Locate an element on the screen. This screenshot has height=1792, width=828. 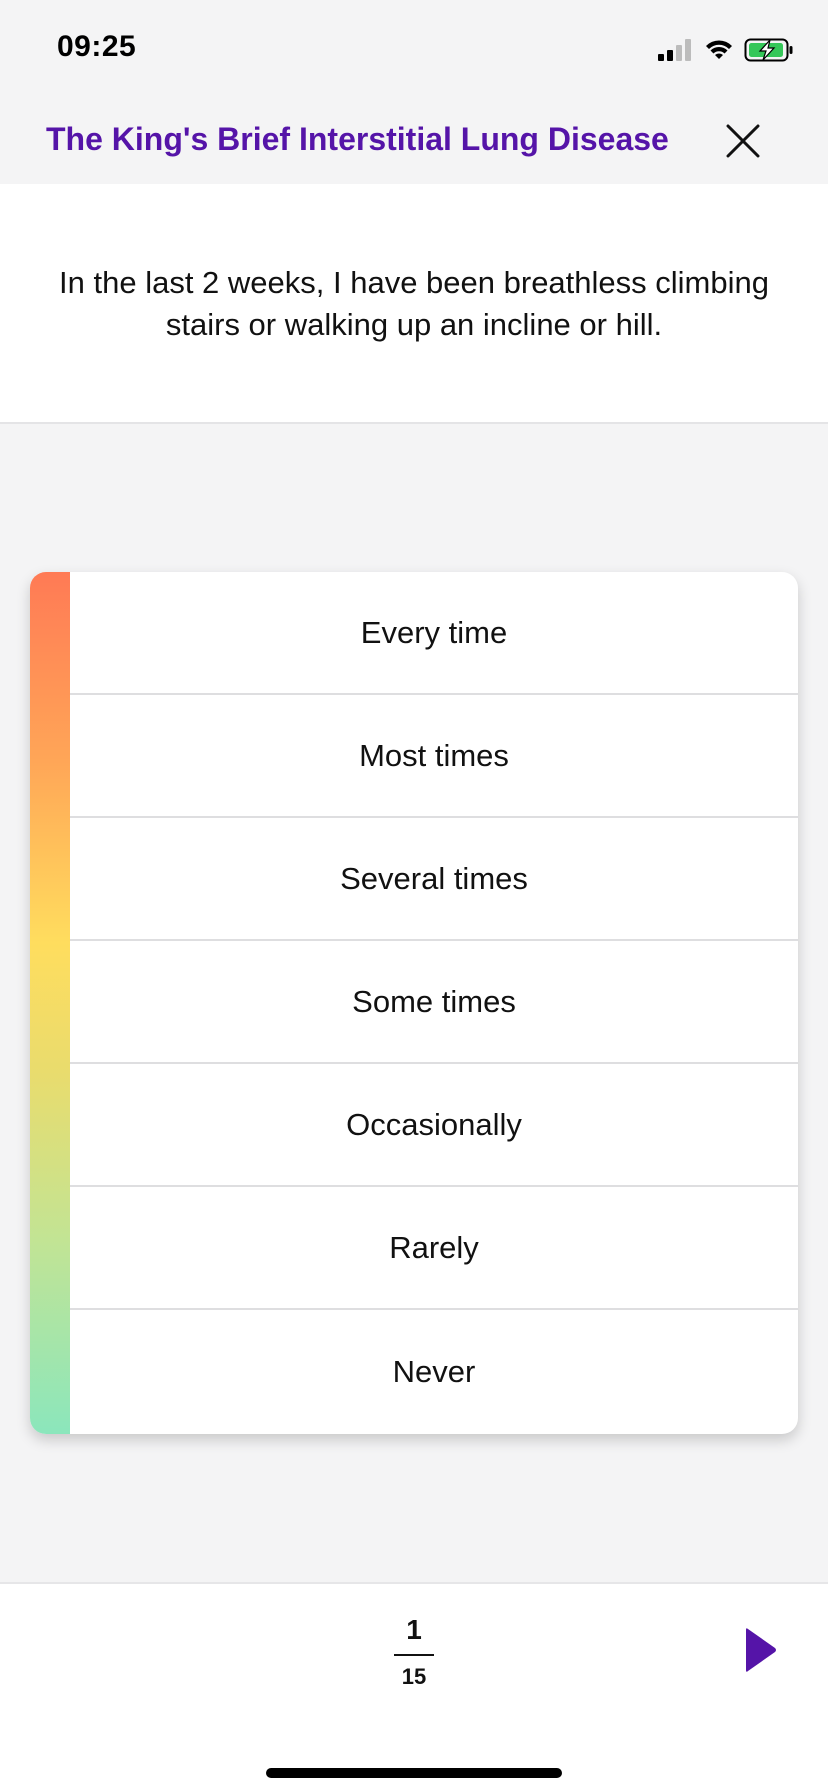
close-icon is located at coordinates (743, 141).